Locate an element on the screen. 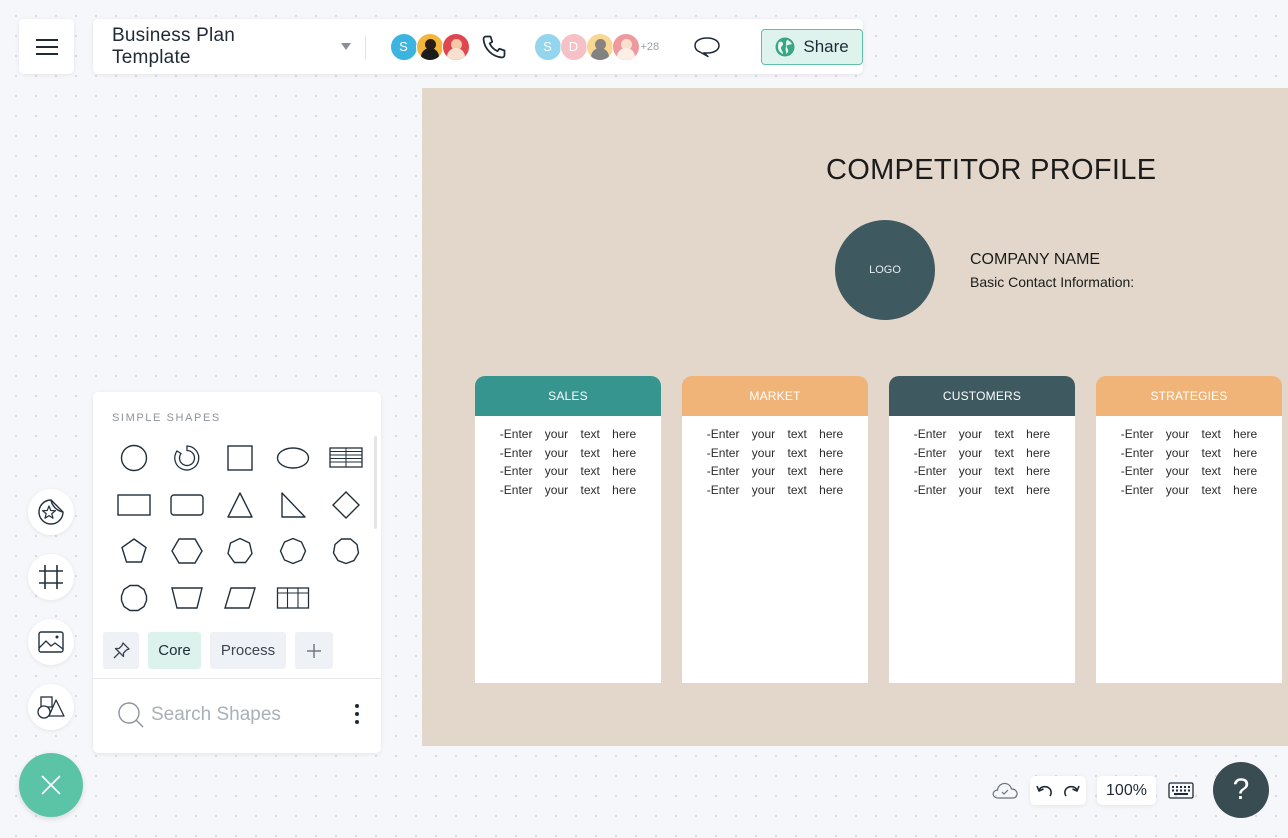 The height and width of the screenshot is (838, 1288). contact-info-label: Basic Contact Information: is located at coordinates (1052, 282).